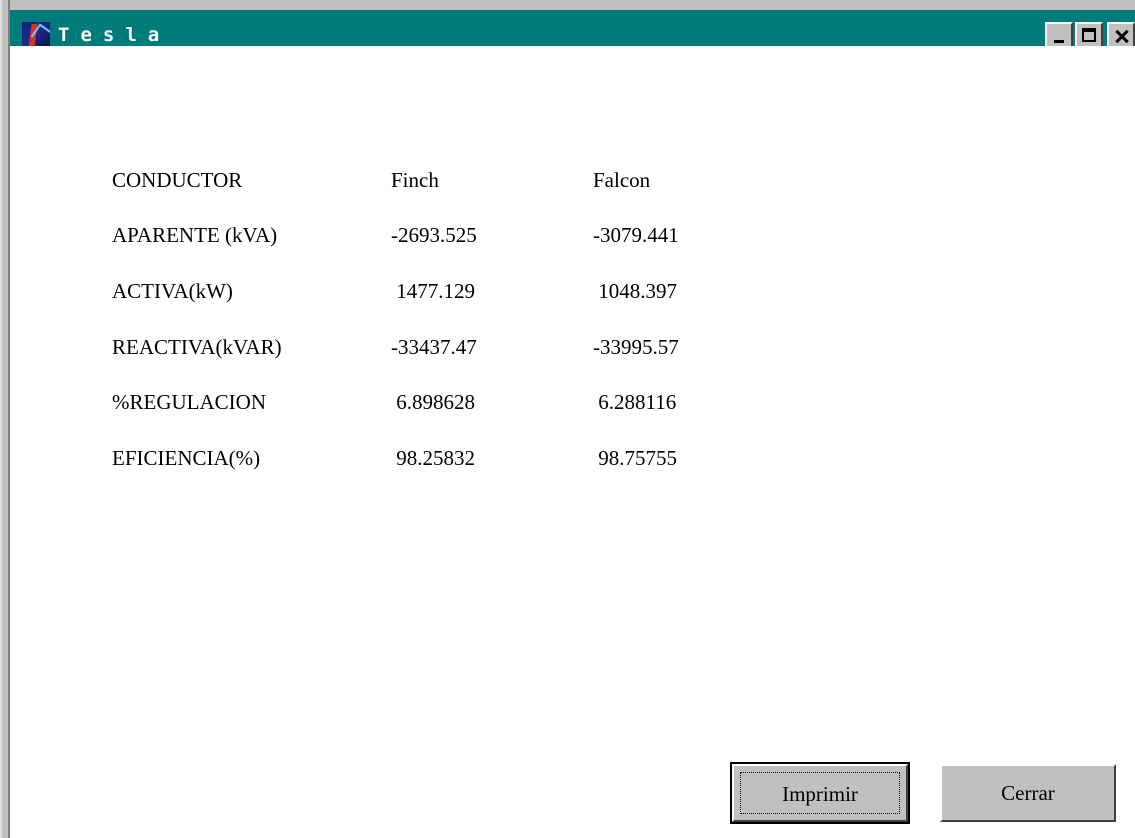 This screenshot has width=1135, height=838. Describe the element at coordinates (572, 30) in the screenshot. I see `title-bar: Tesla` at that location.